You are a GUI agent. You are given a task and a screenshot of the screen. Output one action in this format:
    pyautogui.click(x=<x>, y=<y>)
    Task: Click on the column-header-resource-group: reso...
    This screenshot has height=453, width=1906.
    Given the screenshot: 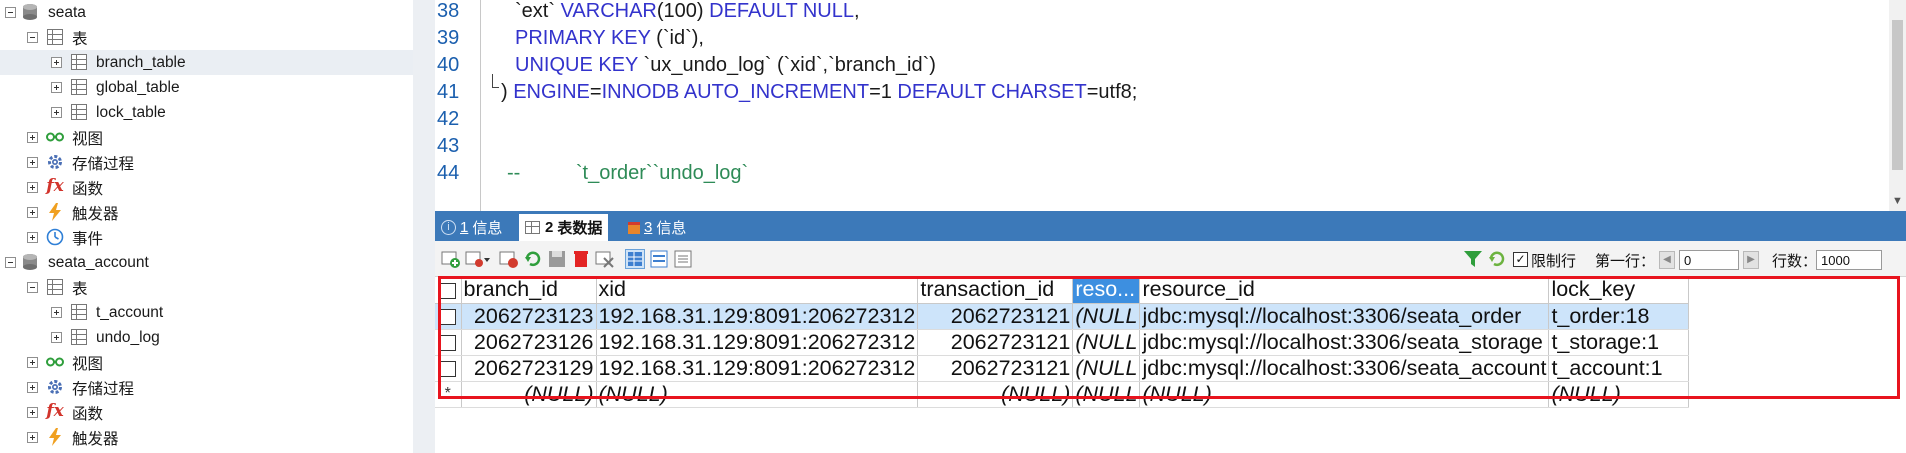 What is the action you would take?
    pyautogui.click(x=1106, y=290)
    